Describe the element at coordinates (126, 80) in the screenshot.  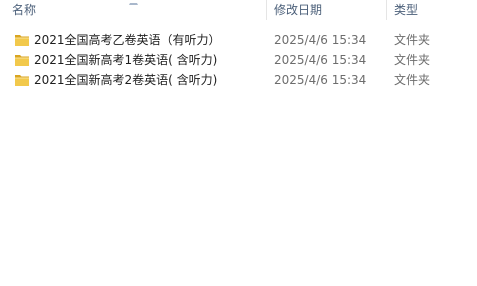
I see `file-name: 2021全国新高考2卷英语( 含听力)` at that location.